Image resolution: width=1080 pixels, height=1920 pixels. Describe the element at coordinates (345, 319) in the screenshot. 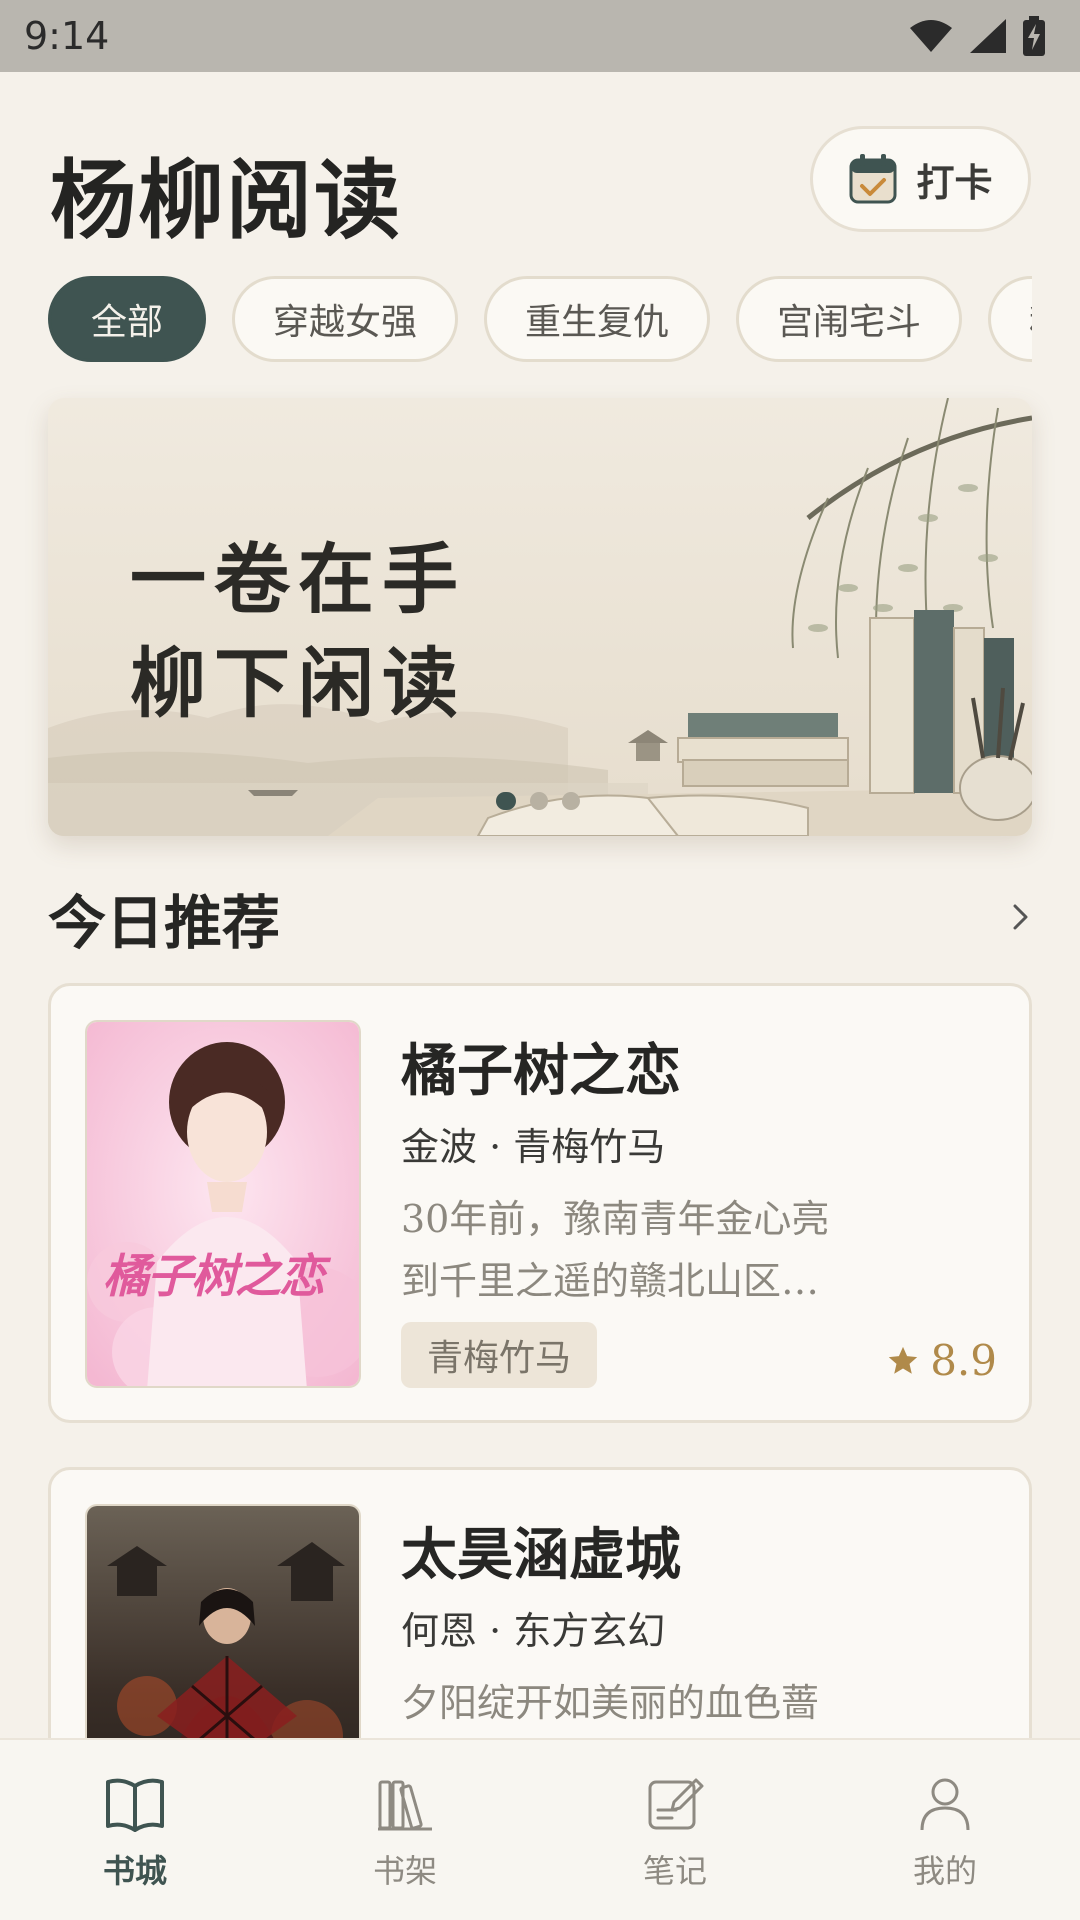

I see `category-chip-time-travel: 穿越女强` at that location.